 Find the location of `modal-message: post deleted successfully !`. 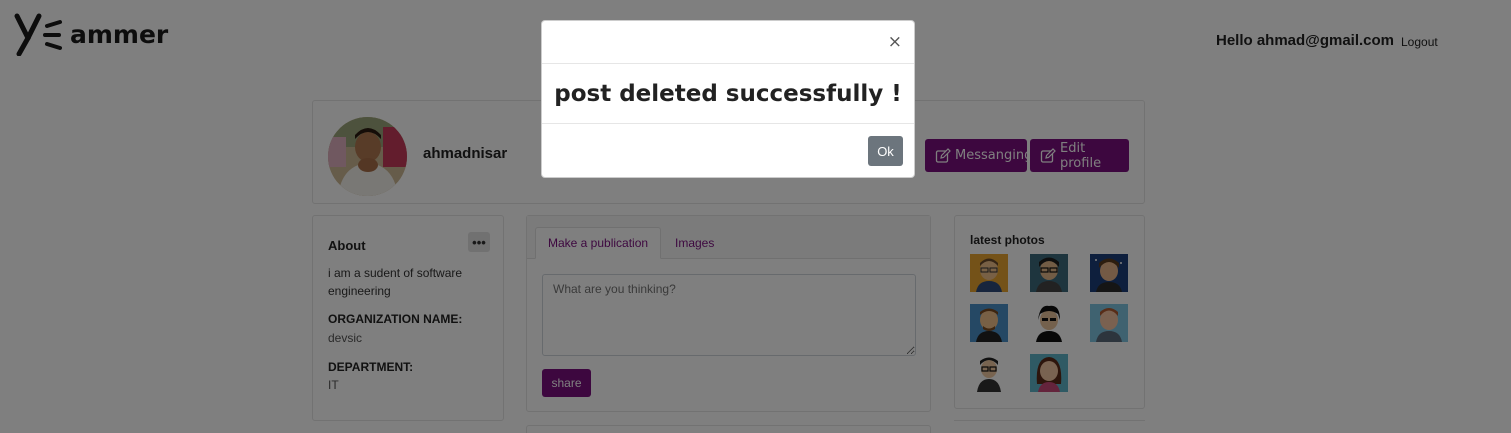

modal-message: post deleted successfully ! is located at coordinates (728, 94).